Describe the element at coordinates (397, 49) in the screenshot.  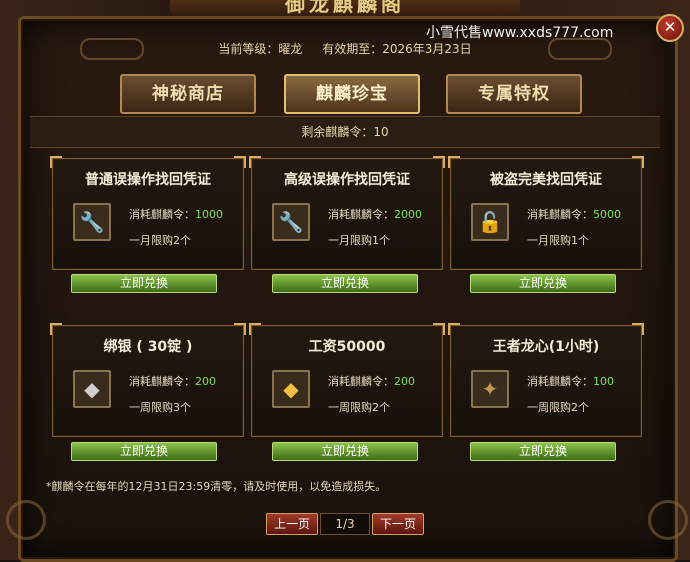
I see `expiry-date: 有效期至：2026年3月23日` at that location.